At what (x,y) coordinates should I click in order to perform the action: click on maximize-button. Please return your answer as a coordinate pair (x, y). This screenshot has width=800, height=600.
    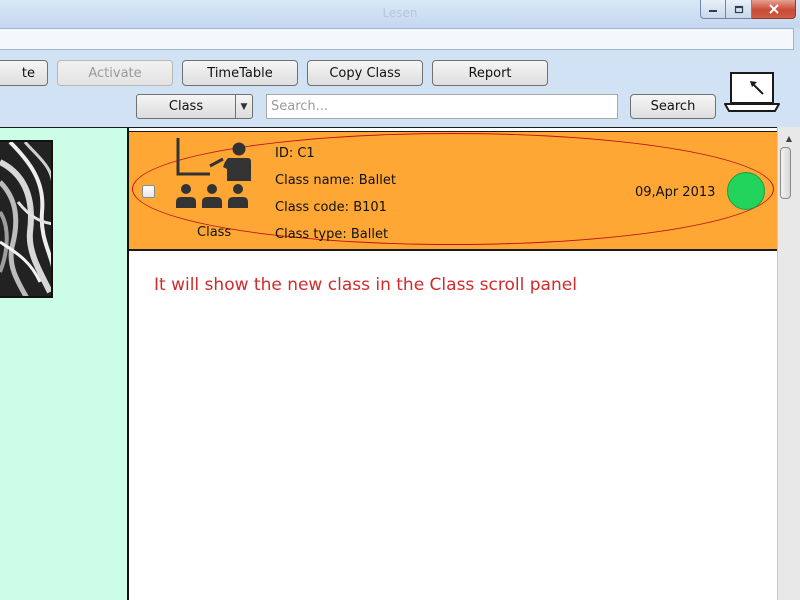
    Looking at the image, I should click on (739, 9).